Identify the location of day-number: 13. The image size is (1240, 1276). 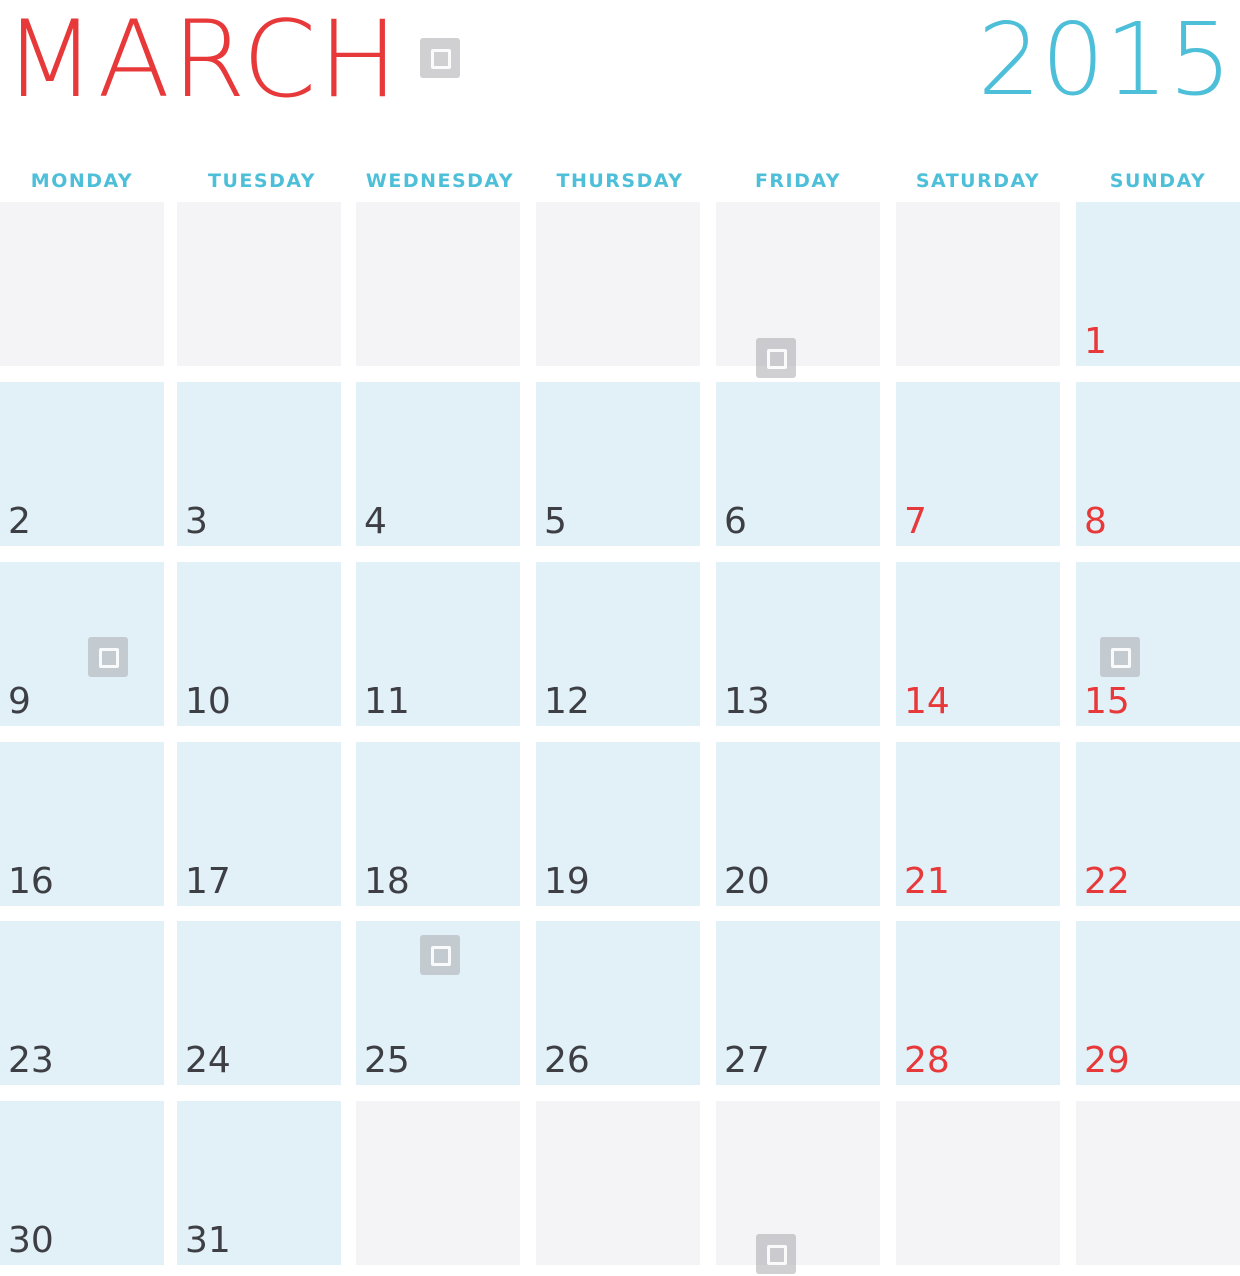
(747, 701).